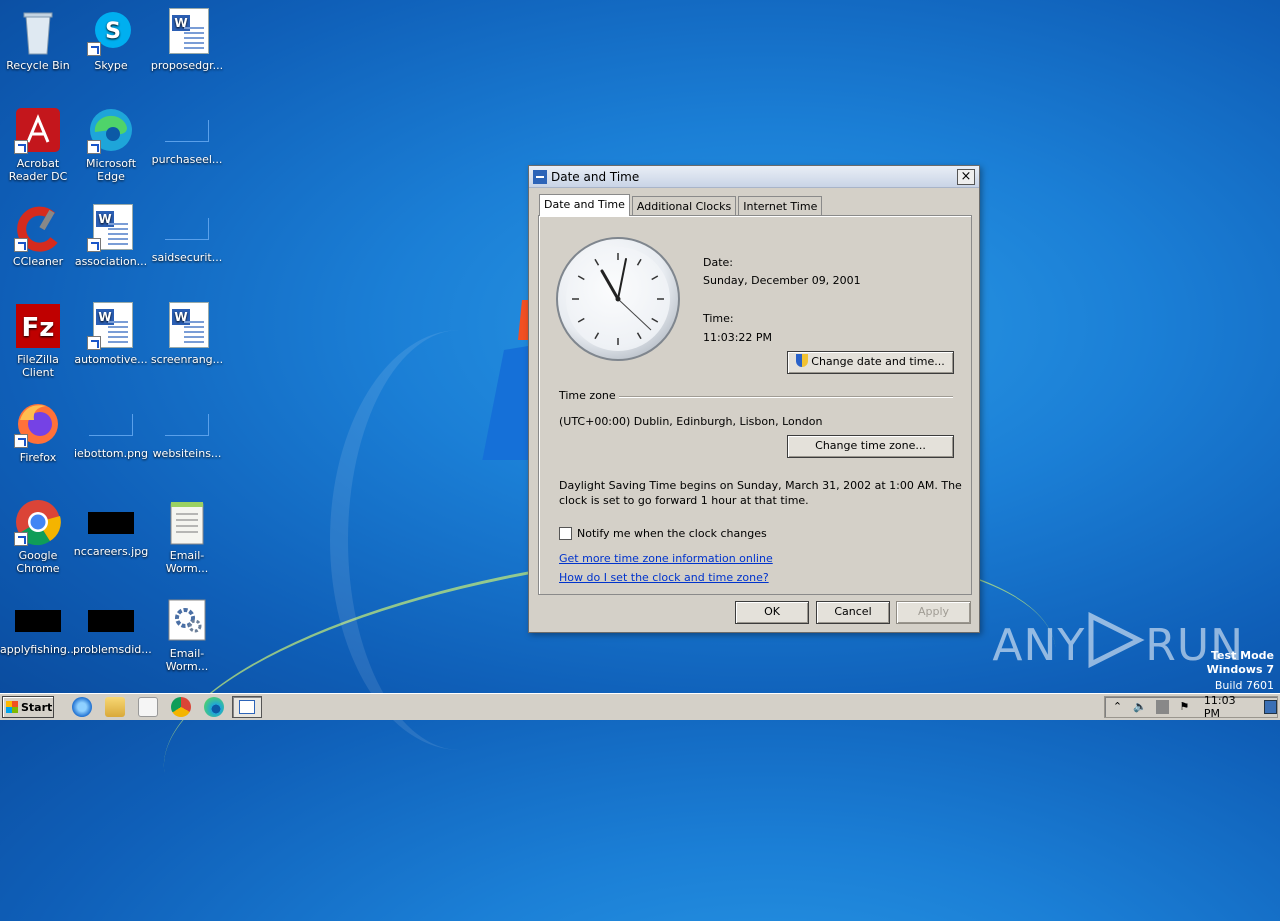 The height and width of the screenshot is (921, 1280). I want to click on date-value: Sunday, December 09, 2001, so click(782, 280).